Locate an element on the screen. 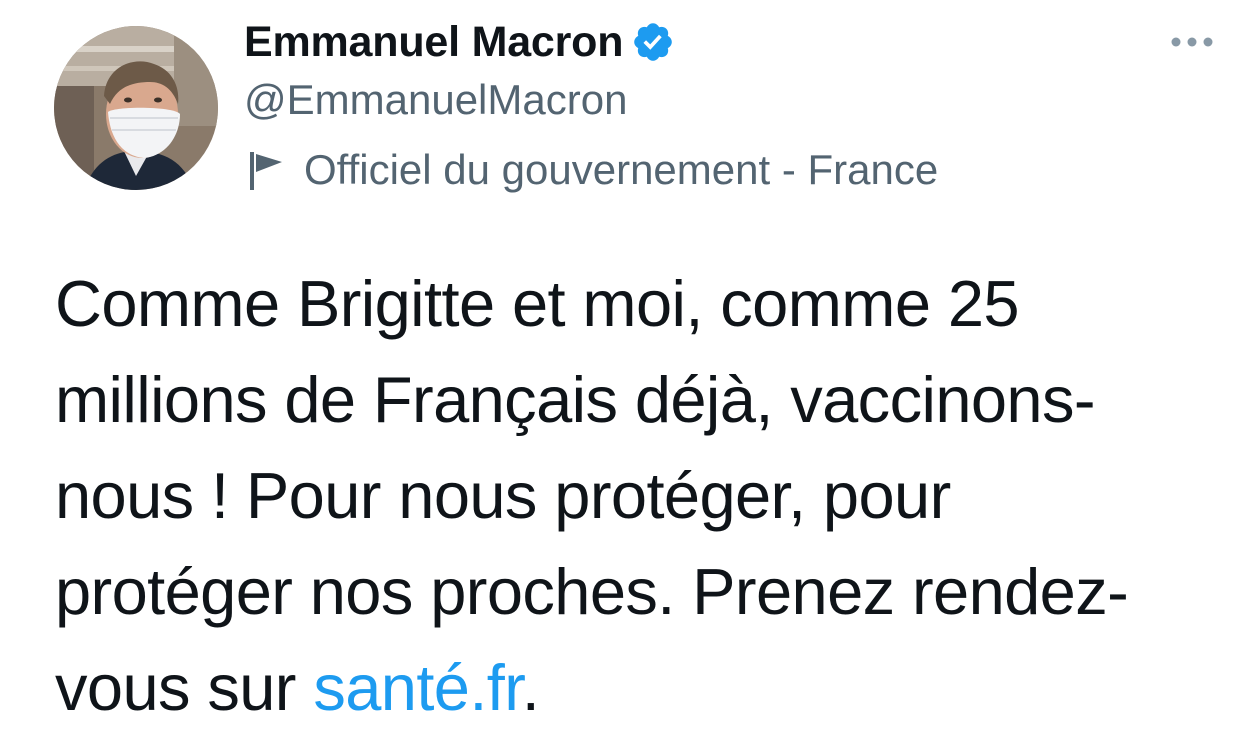 The height and width of the screenshot is (752, 1248). more-options-icon is located at coordinates (1192, 42).